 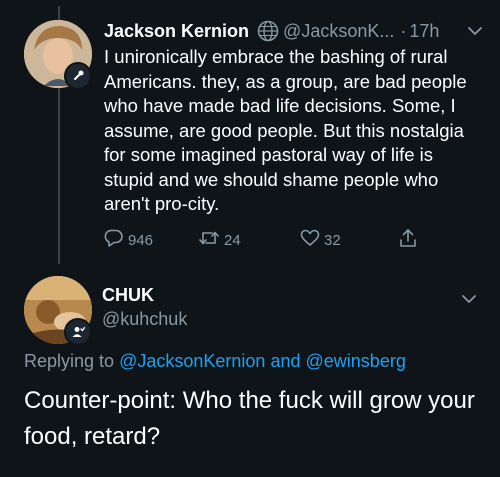 I want to click on like-button: 32, so click(x=320, y=240).